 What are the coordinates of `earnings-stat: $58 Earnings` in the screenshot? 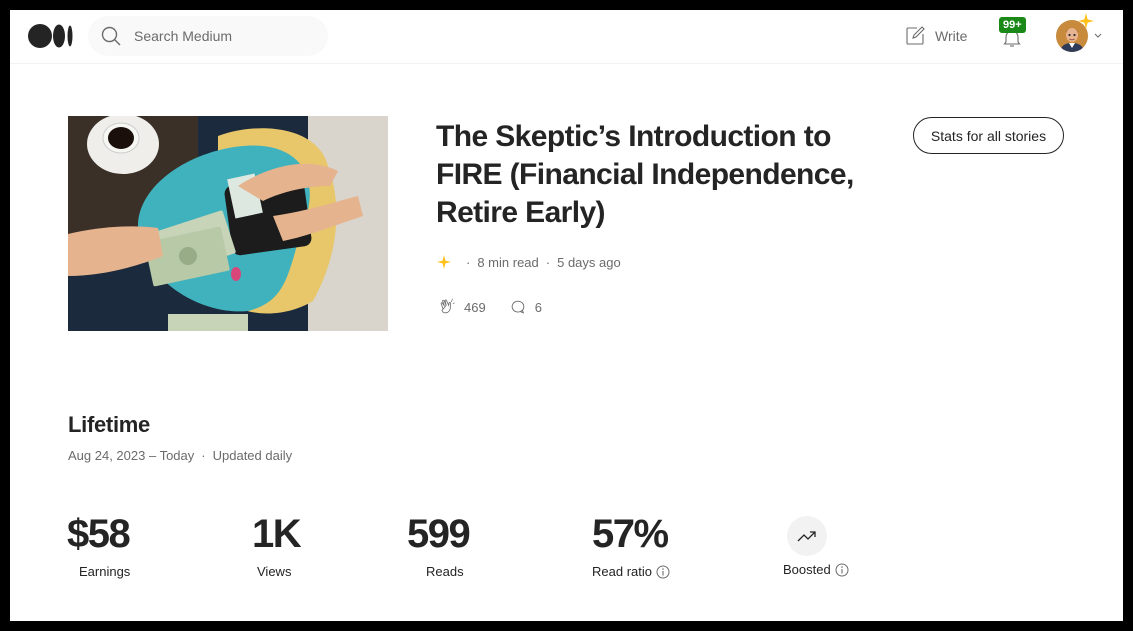 It's located at (99, 544).